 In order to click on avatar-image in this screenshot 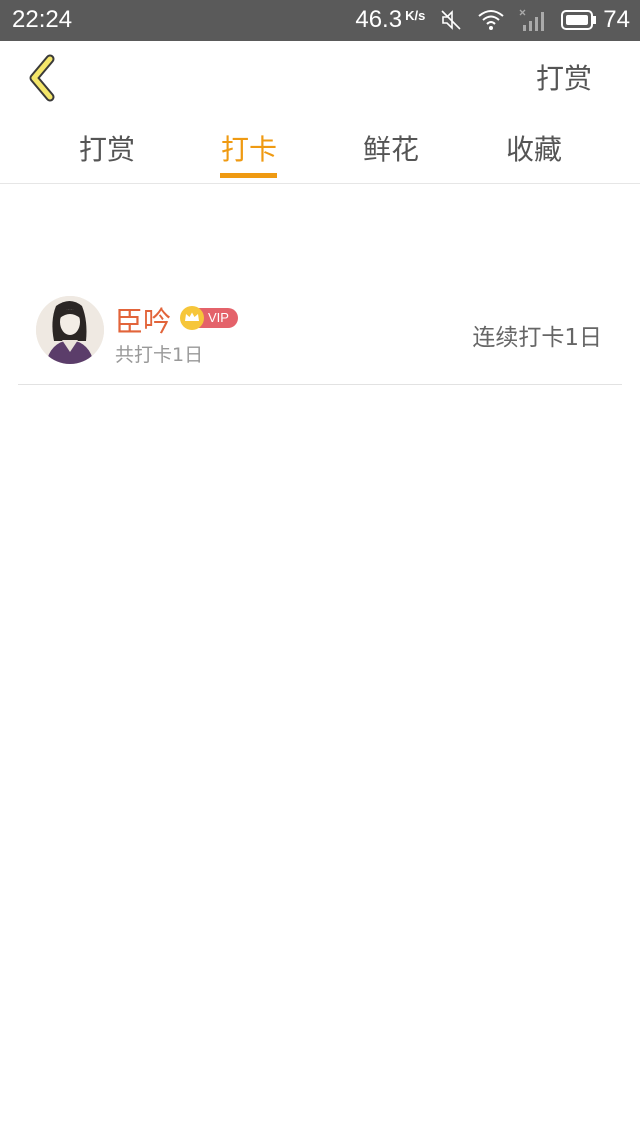, I will do `click(70, 330)`.